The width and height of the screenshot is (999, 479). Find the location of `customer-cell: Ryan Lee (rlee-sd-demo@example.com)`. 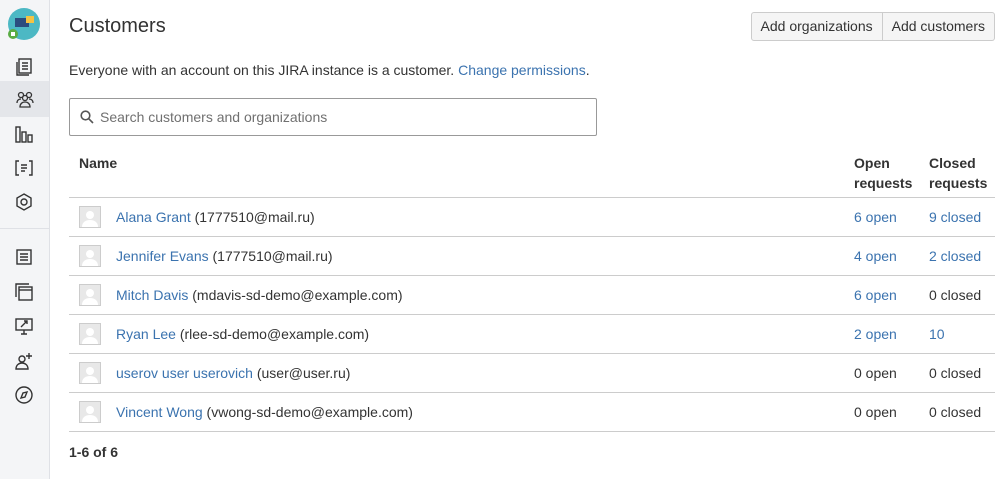

customer-cell: Ryan Lee (rlee-sd-demo@example.com) is located at coordinates (242, 334).